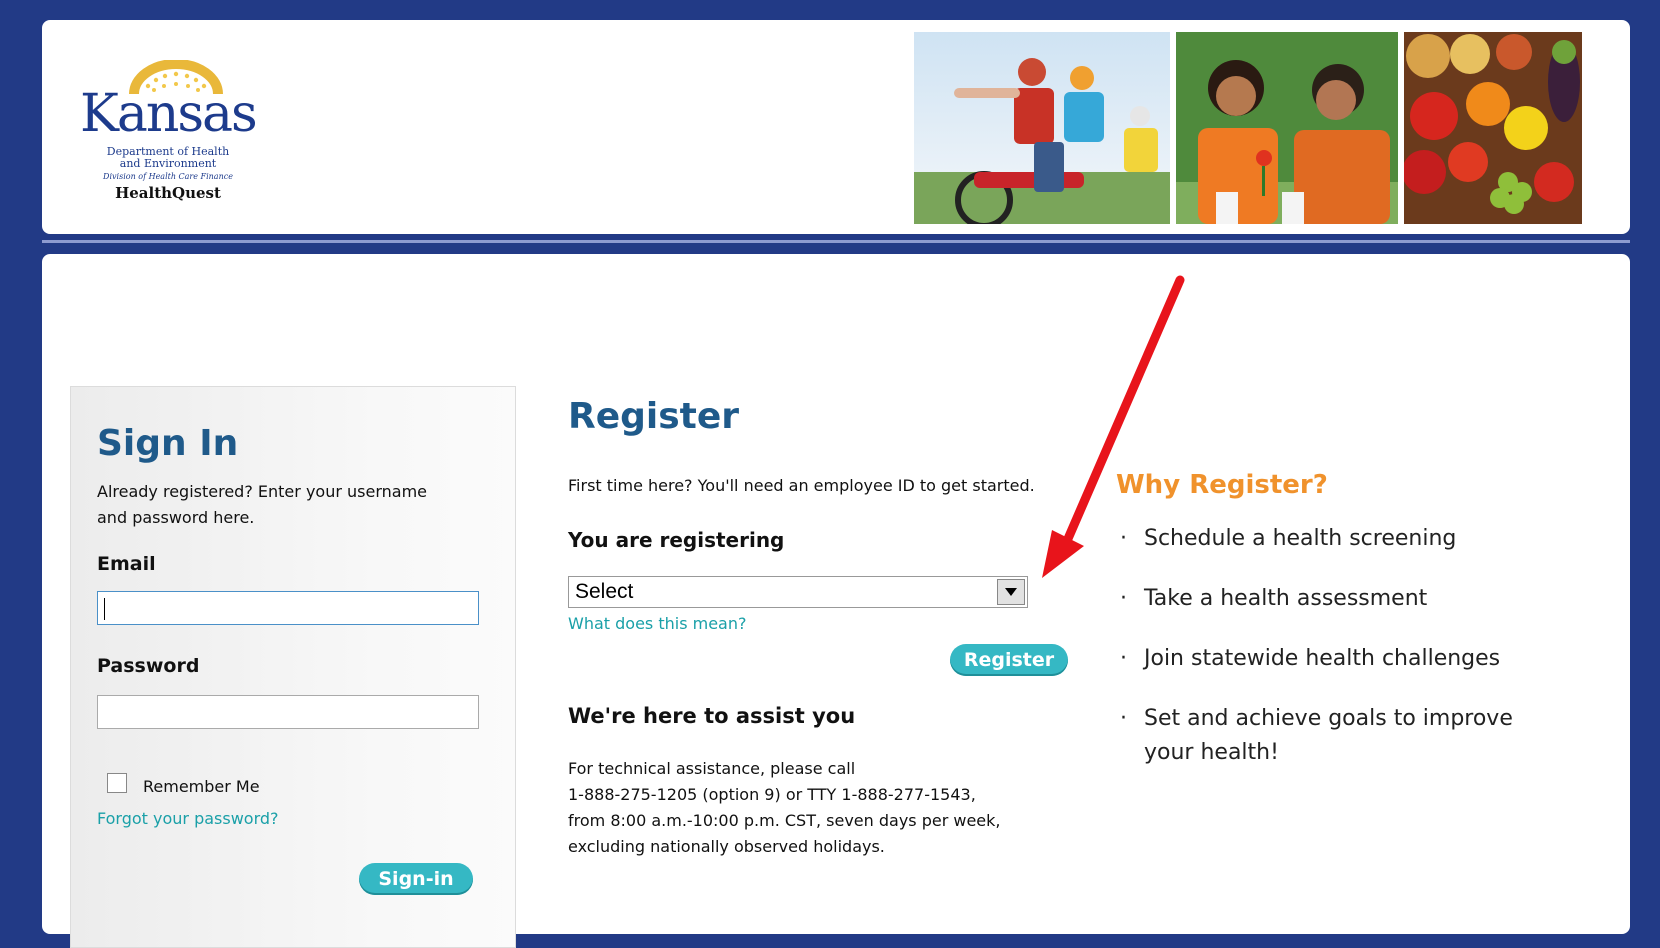 Image resolution: width=1660 pixels, height=948 pixels. Describe the element at coordinates (168, 176) in the screenshot. I see `logo-division: Division of Health Care Finance` at that location.